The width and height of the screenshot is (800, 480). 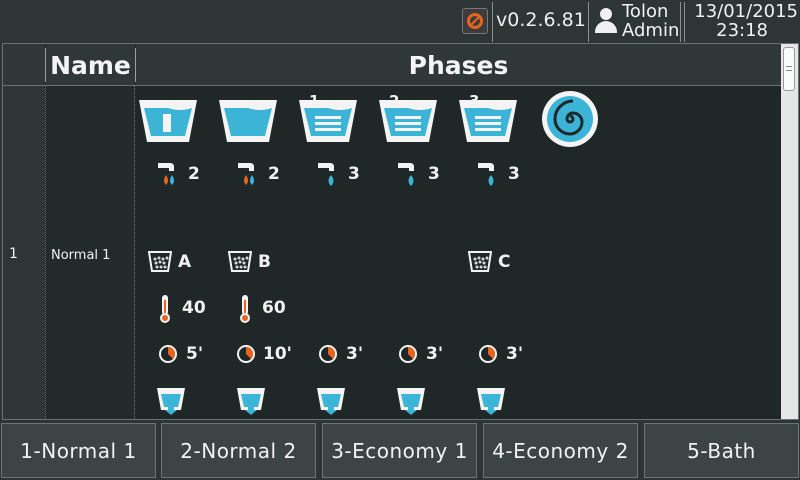 What do you see at coordinates (570, 119) in the screenshot?
I see `spin-icon` at bounding box center [570, 119].